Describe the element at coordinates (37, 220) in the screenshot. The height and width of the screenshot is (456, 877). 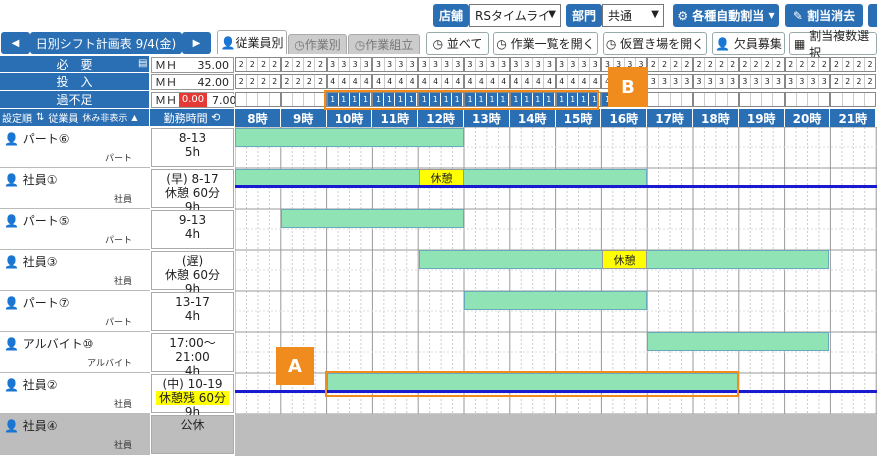
I see `employee-name: 👤 パート⑤` at that location.